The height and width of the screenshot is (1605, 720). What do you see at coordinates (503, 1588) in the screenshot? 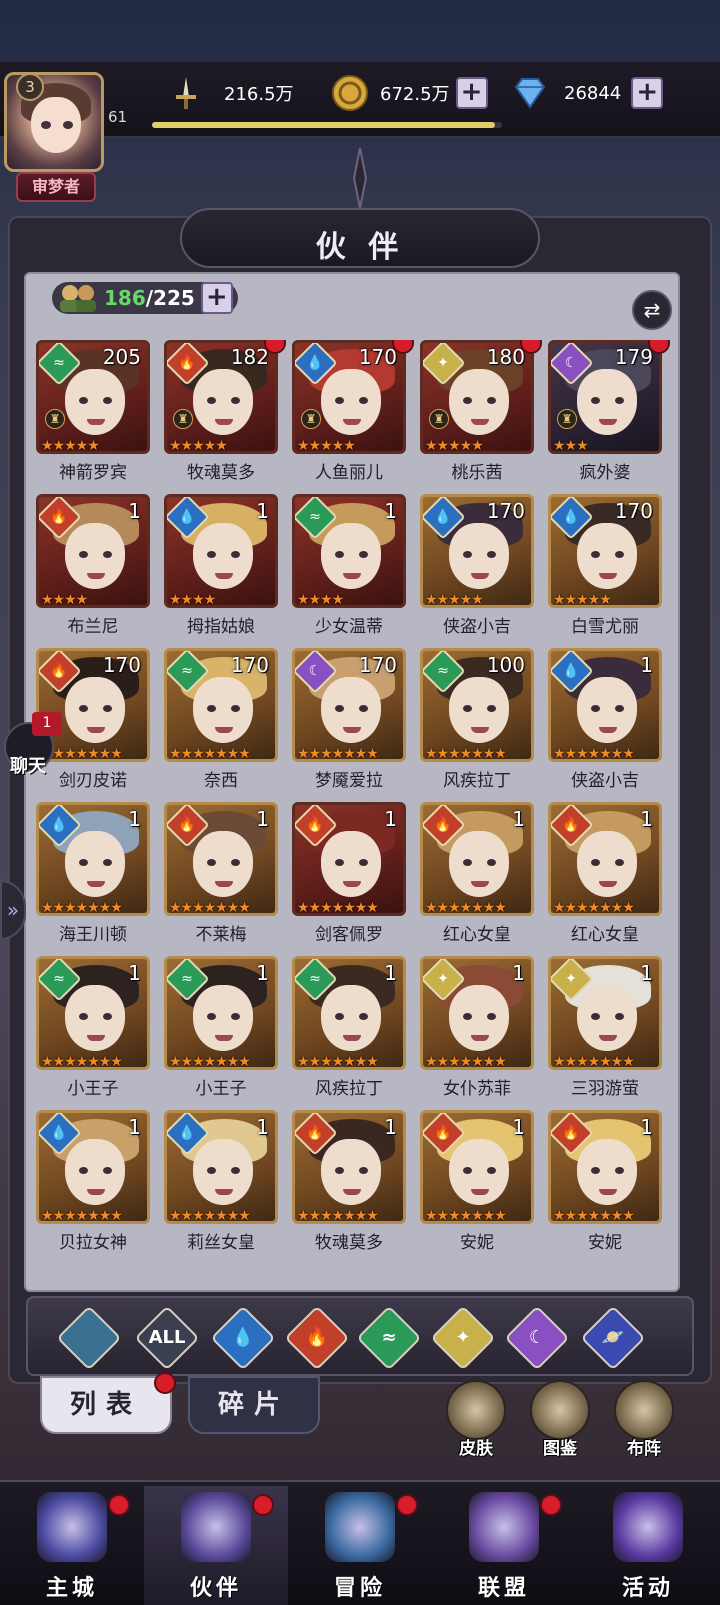
I see `nav-label: 联盟` at bounding box center [503, 1588].